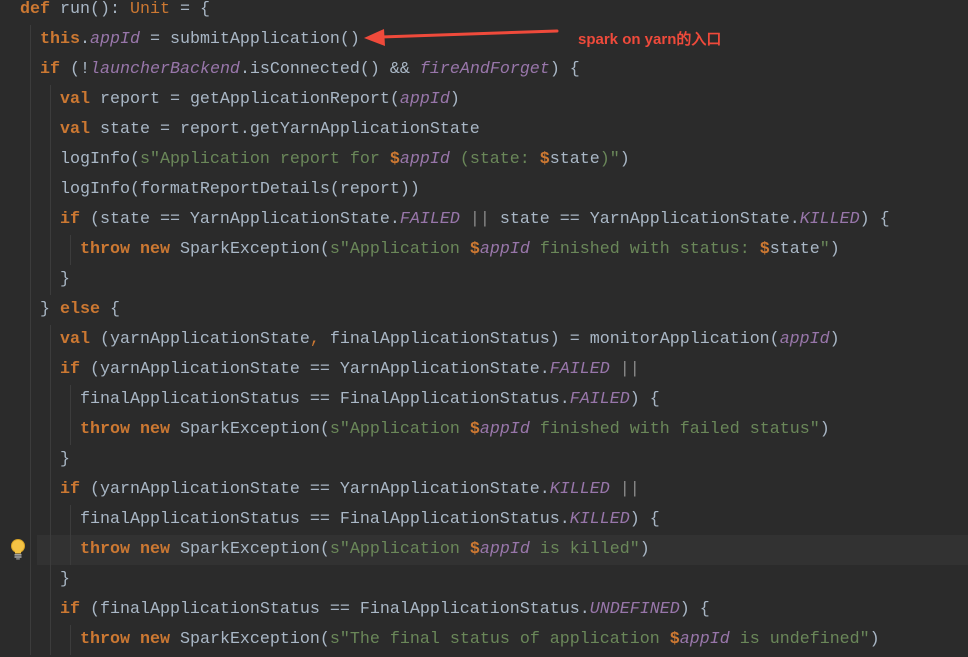  I want to click on string-token: )", so click(609, 159).